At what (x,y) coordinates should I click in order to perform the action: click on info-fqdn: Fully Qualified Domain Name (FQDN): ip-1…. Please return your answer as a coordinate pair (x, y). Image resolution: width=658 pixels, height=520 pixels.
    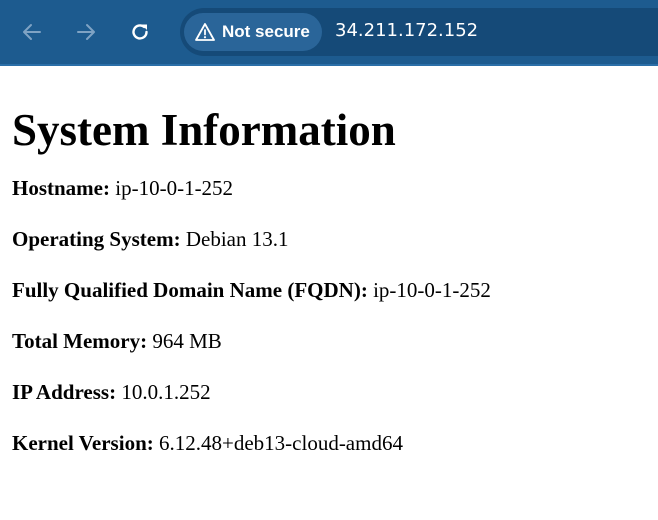
    Looking at the image, I should click on (331, 290).